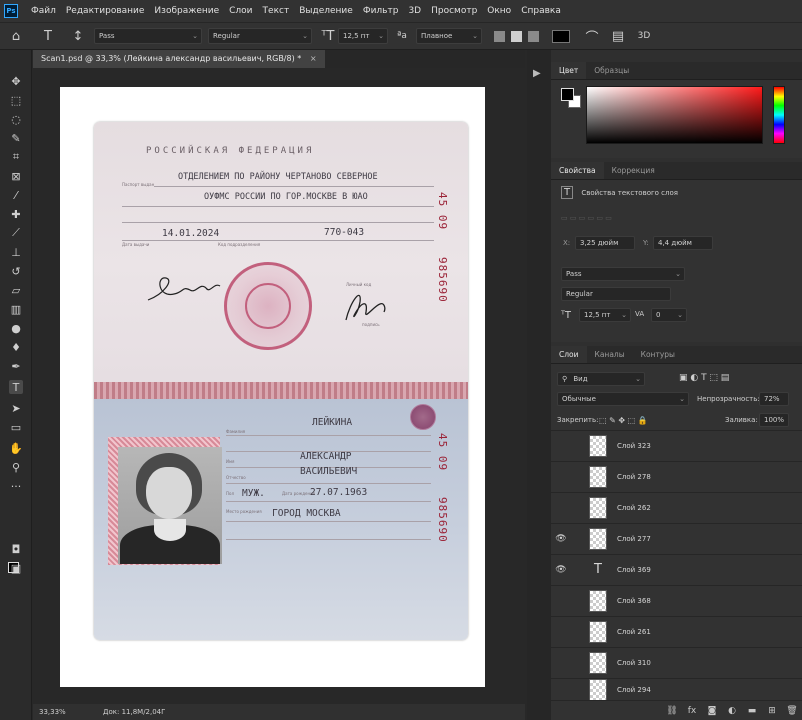 The height and width of the screenshot is (720, 802). Describe the element at coordinates (52, 712) in the screenshot. I see `zoom-level: 33,33%` at that location.